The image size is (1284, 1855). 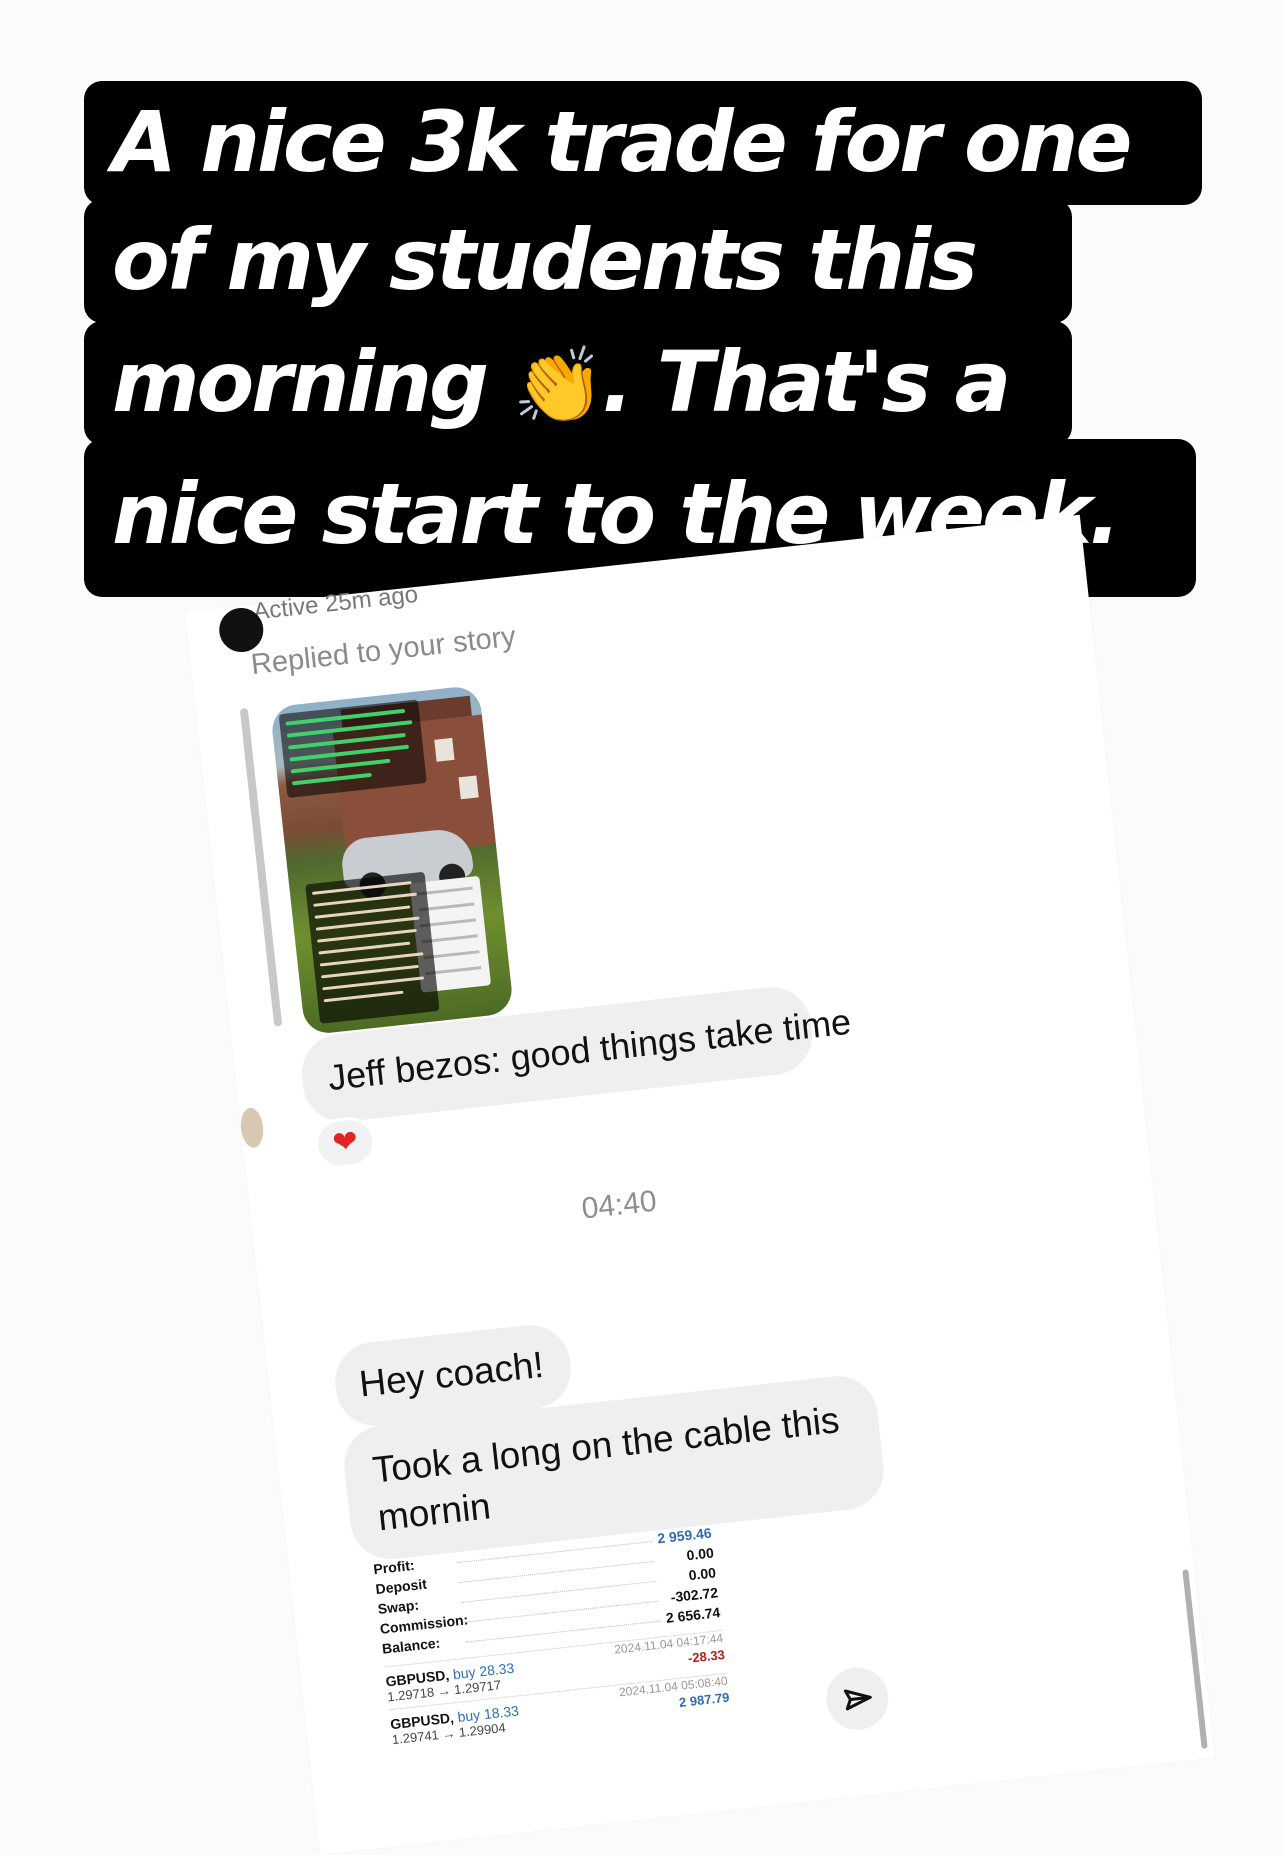 I want to click on replied-to-story-label: Replied to your story, so click(x=383, y=651).